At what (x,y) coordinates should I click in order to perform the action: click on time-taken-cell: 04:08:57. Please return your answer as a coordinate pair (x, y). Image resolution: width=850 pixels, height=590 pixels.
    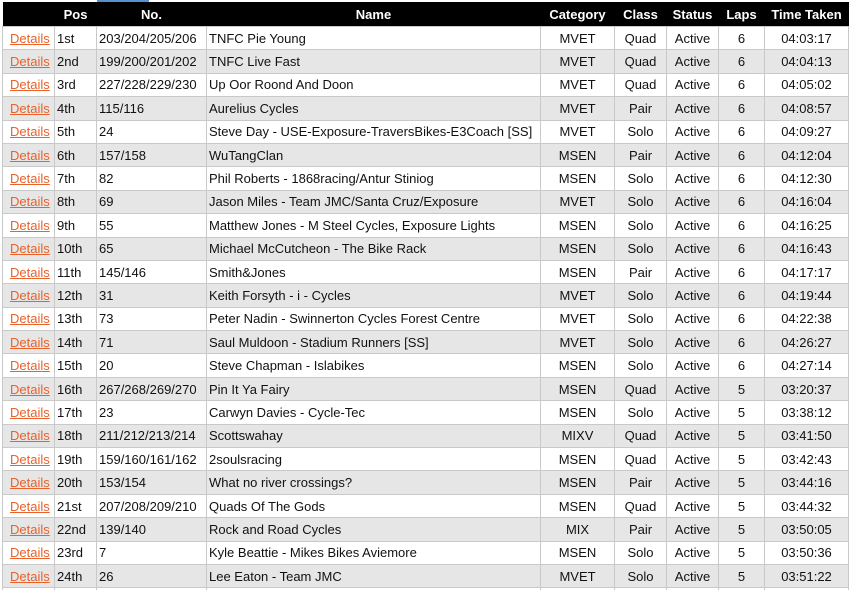
    Looking at the image, I should click on (806, 108).